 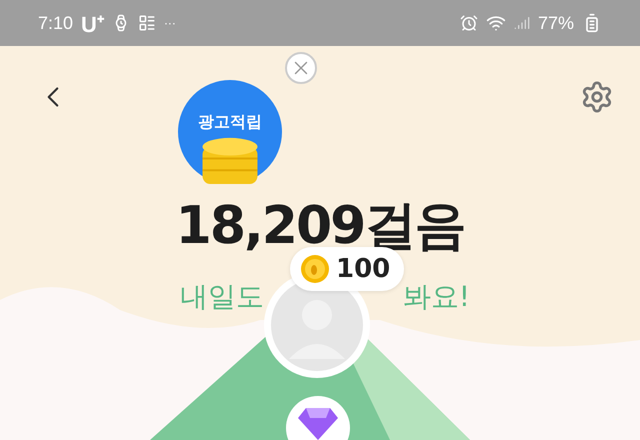 What do you see at coordinates (92, 24) in the screenshot?
I see `carrier-label: U⁺` at bounding box center [92, 24].